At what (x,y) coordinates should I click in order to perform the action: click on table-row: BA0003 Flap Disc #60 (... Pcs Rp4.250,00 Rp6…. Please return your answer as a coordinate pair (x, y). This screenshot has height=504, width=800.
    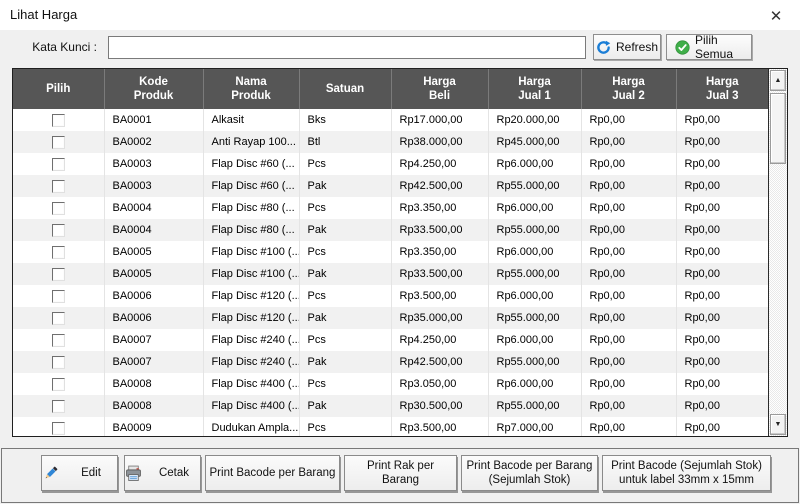
    Looking at the image, I should click on (390, 164).